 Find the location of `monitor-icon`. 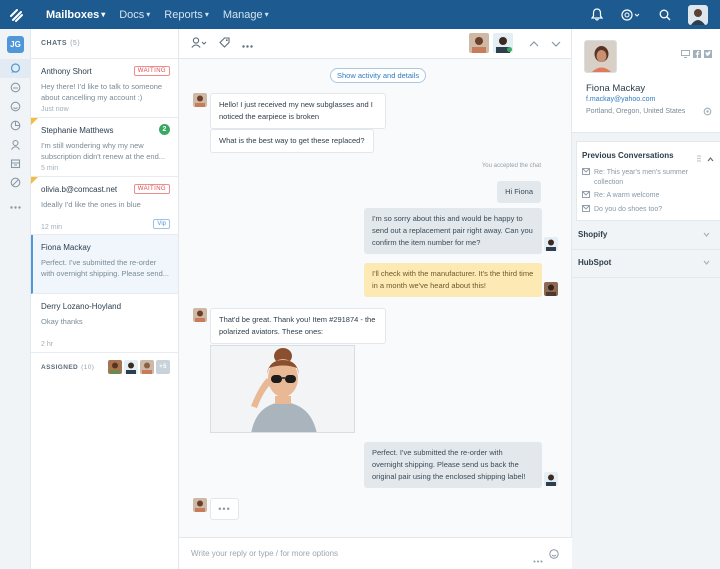

monitor-icon is located at coordinates (685, 54).